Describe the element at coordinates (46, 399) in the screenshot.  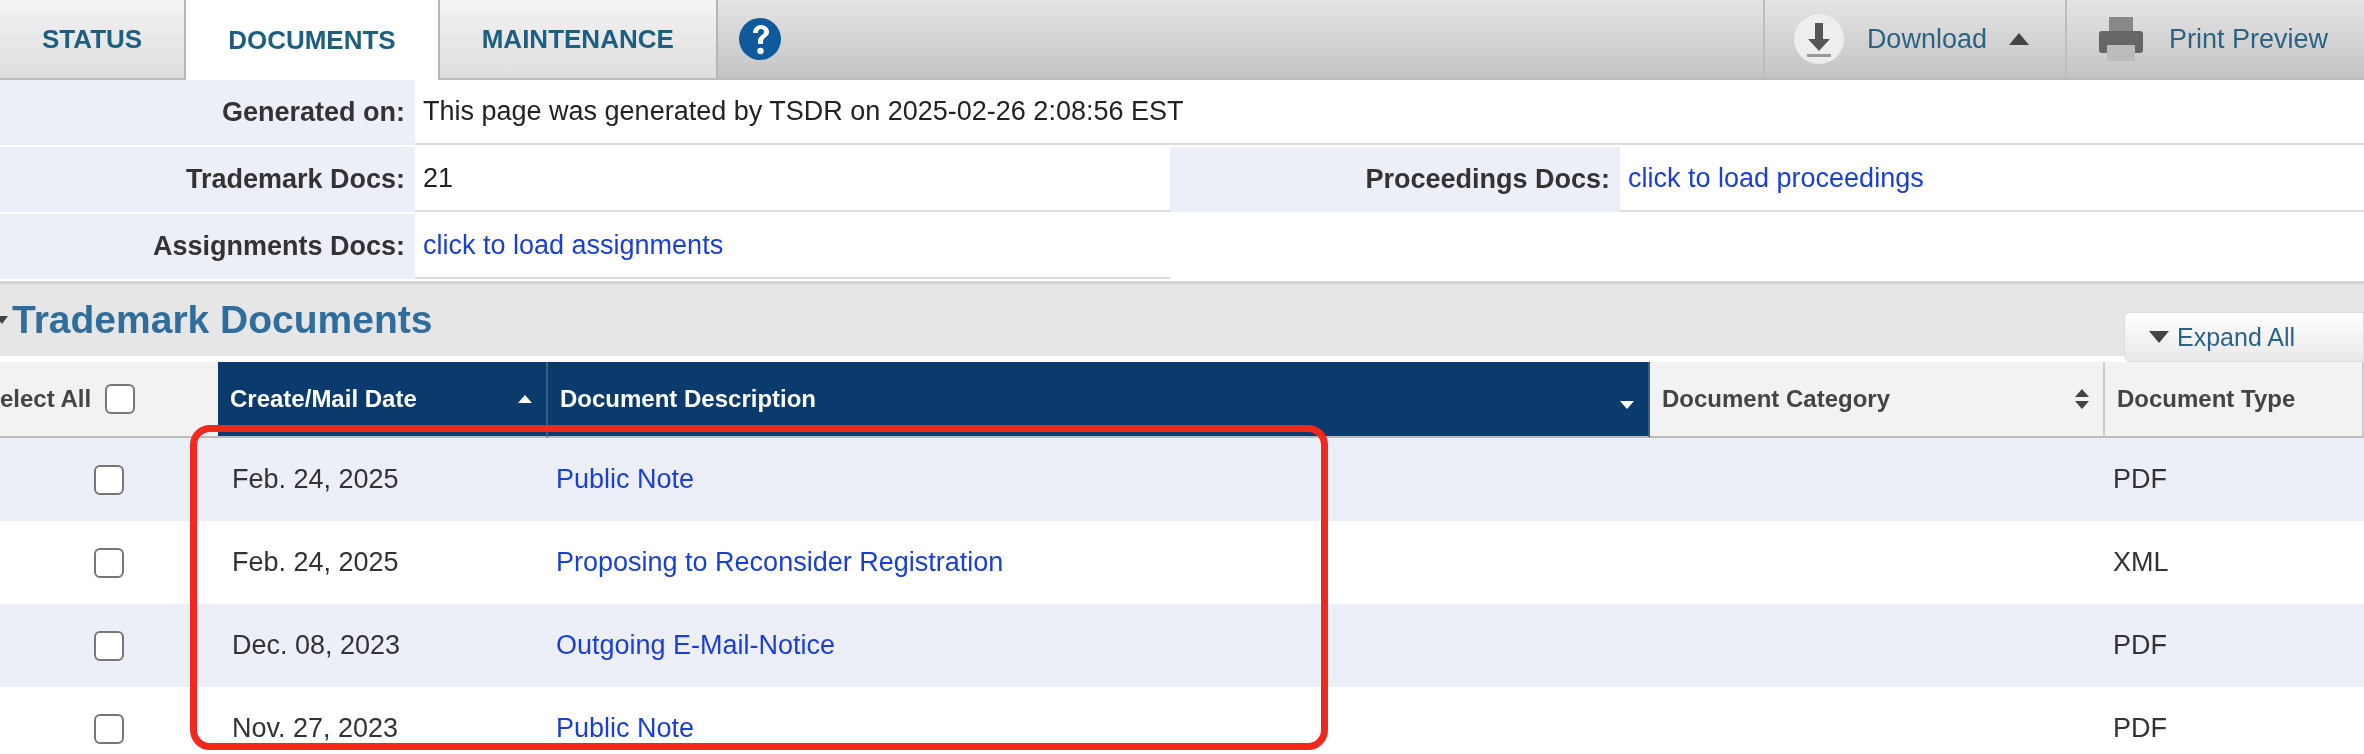
I see `select-all-label: elect All` at that location.